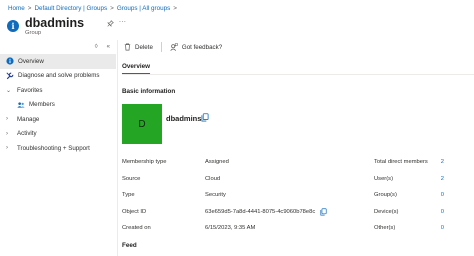 Image resolution: width=474 pixels, height=256 pixels. I want to click on info-icon, so click(10, 61).